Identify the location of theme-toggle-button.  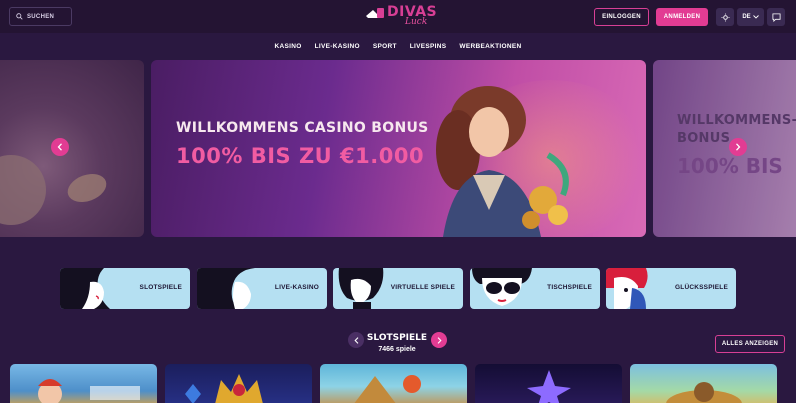
(725, 17).